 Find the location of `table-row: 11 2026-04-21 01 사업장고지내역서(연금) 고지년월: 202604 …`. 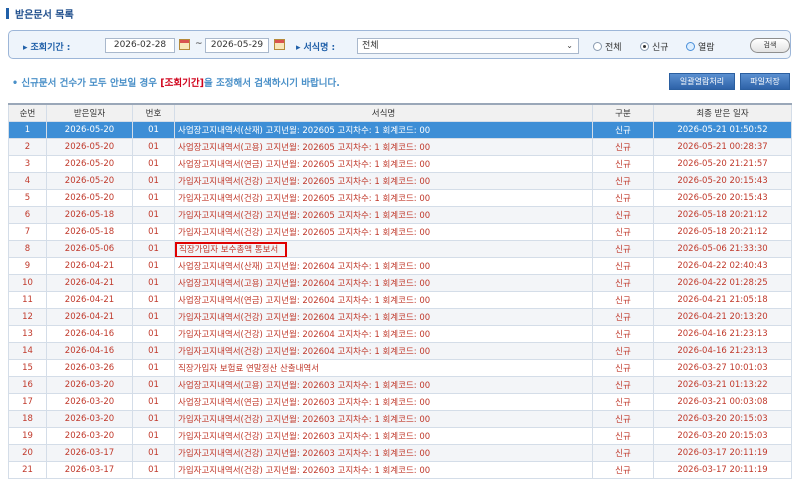

table-row: 11 2026-04-21 01 사업장고지내역서(연금) 고지년월: 202604 … is located at coordinates (400, 300).